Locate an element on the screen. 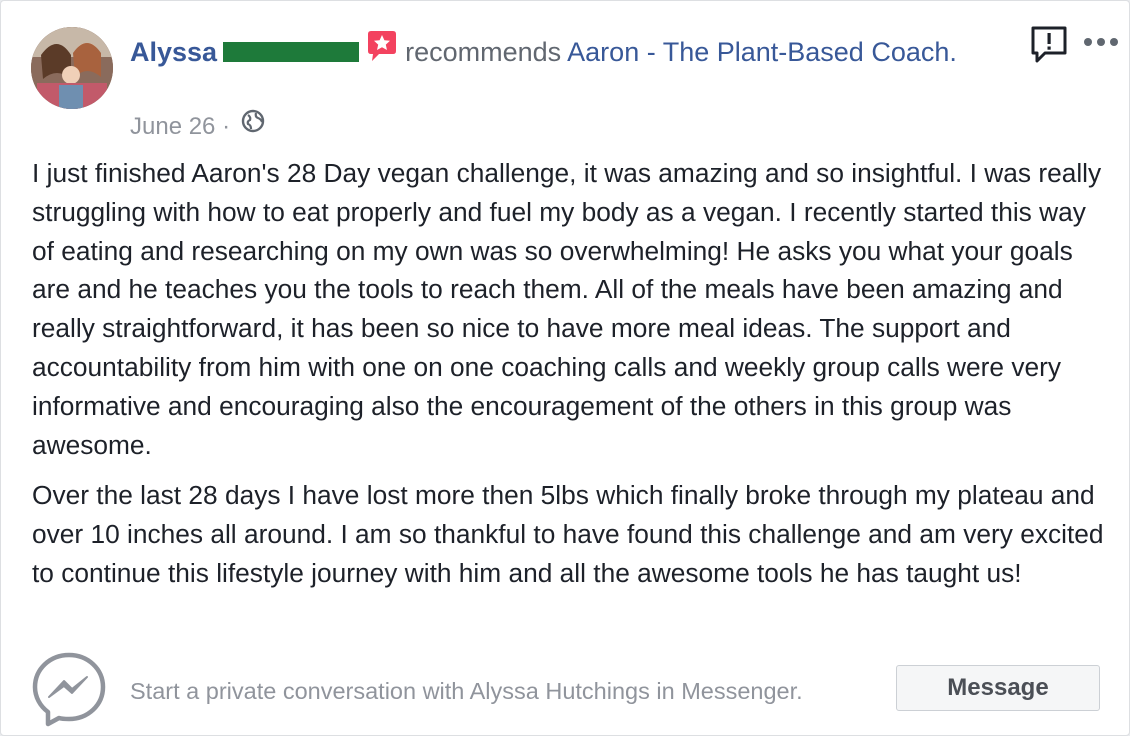 The height and width of the screenshot is (736, 1130). recommendation-star-icon is located at coordinates (382, 51).